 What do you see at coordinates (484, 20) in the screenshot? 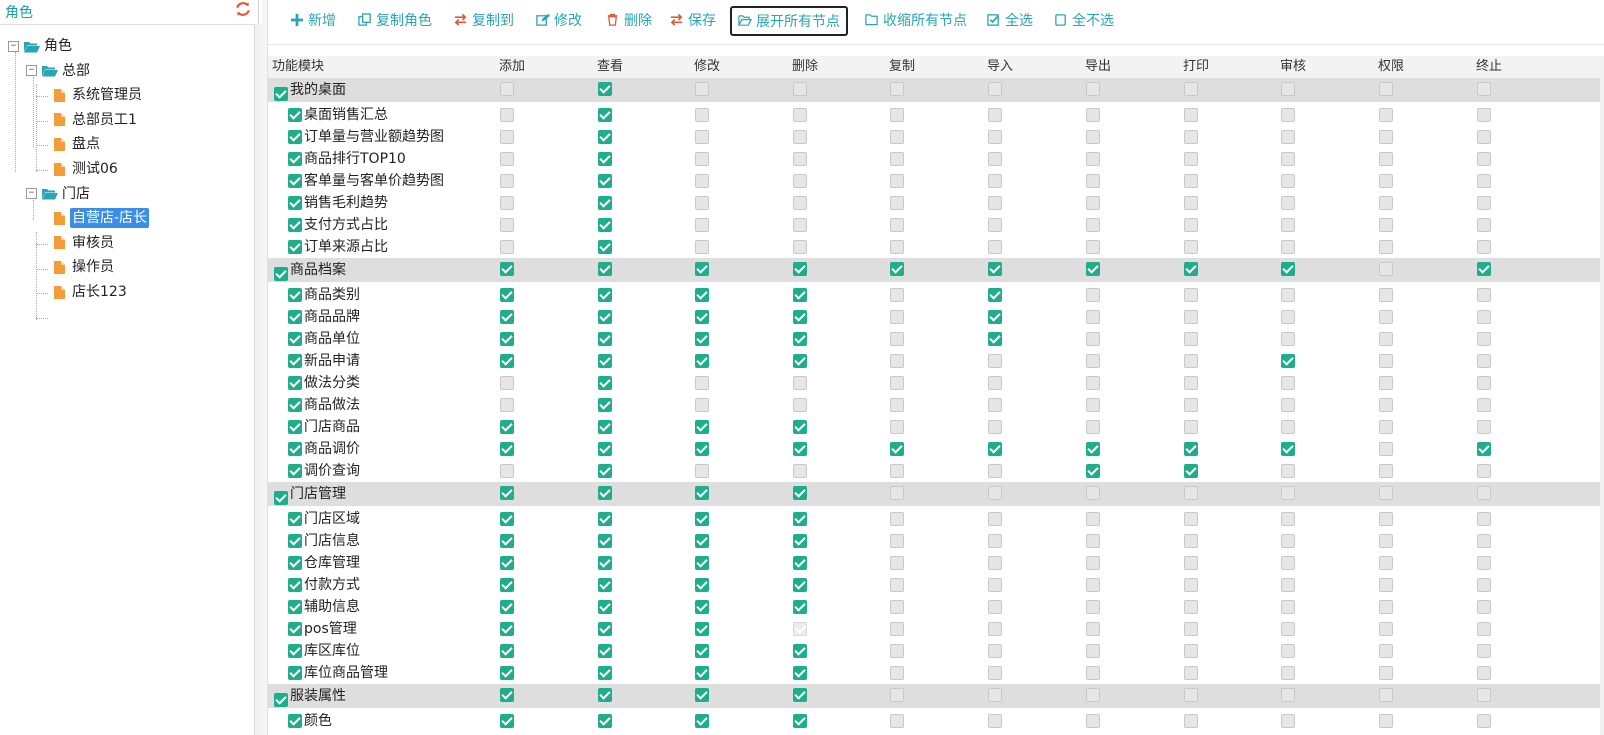
I see `copy-to-button: 复制到` at bounding box center [484, 20].